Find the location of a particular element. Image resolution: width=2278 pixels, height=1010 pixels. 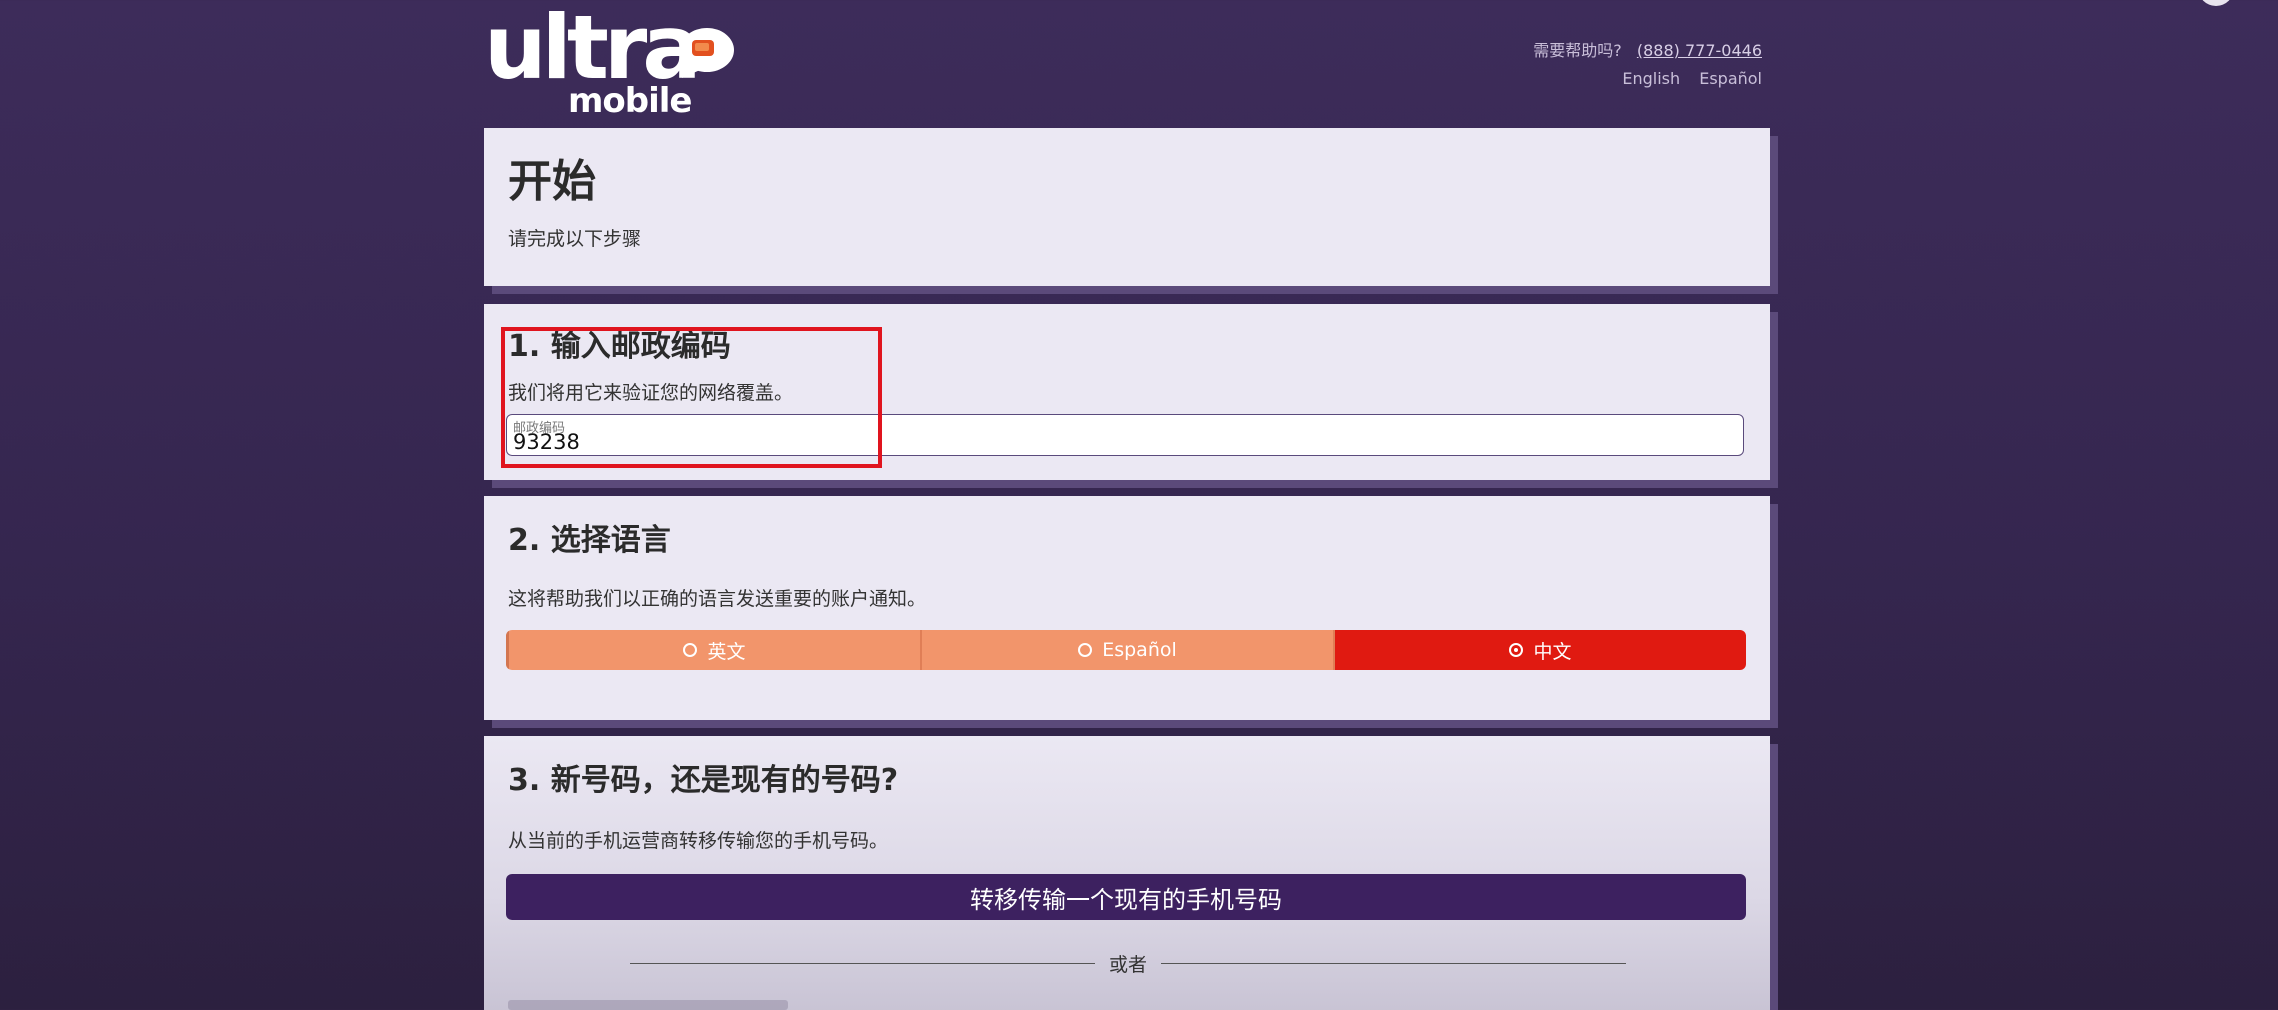

language-option-spanish: Español is located at coordinates (1128, 650).